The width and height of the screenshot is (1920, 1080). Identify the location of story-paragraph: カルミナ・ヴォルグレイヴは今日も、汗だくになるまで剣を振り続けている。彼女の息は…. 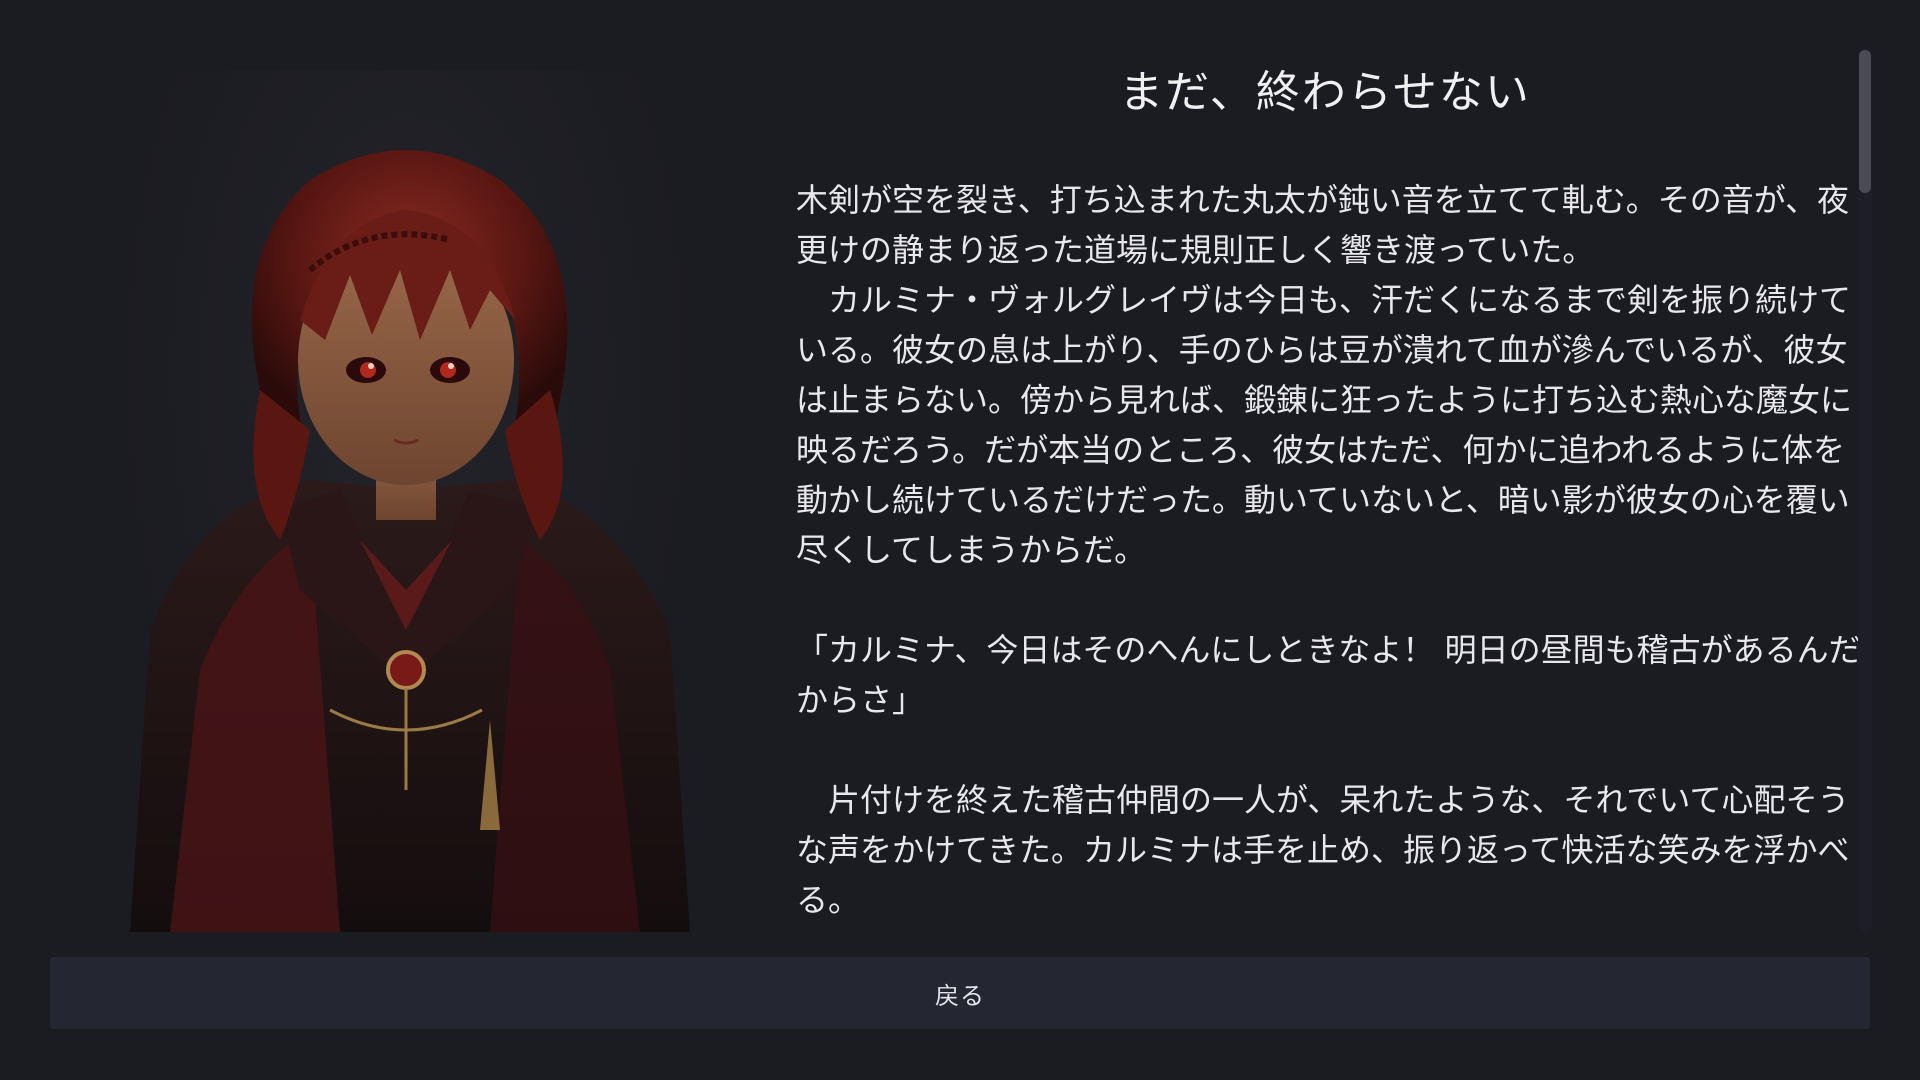
(1324, 425).